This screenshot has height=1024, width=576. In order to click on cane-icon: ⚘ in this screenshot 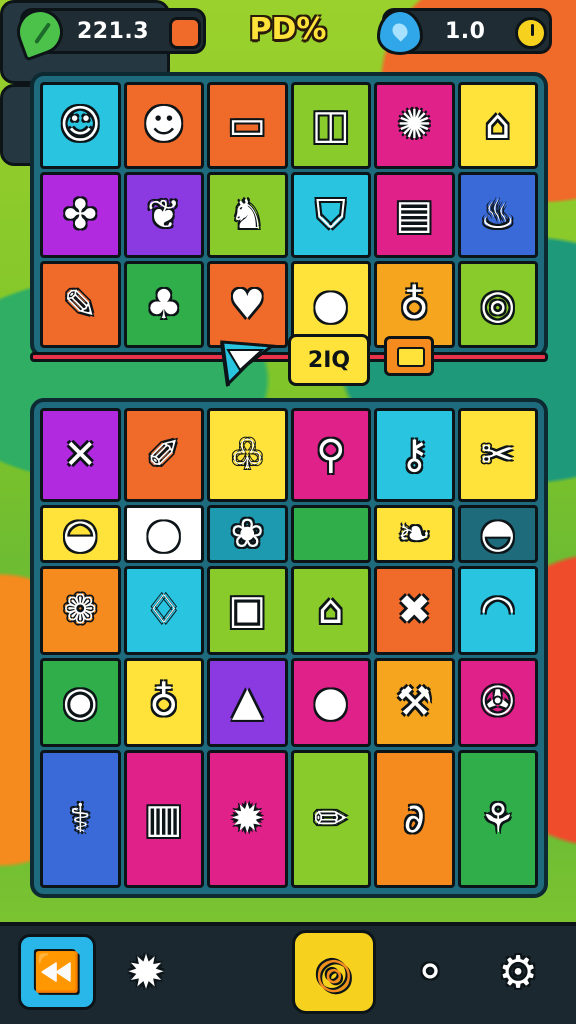, I will do `click(497, 818)`.